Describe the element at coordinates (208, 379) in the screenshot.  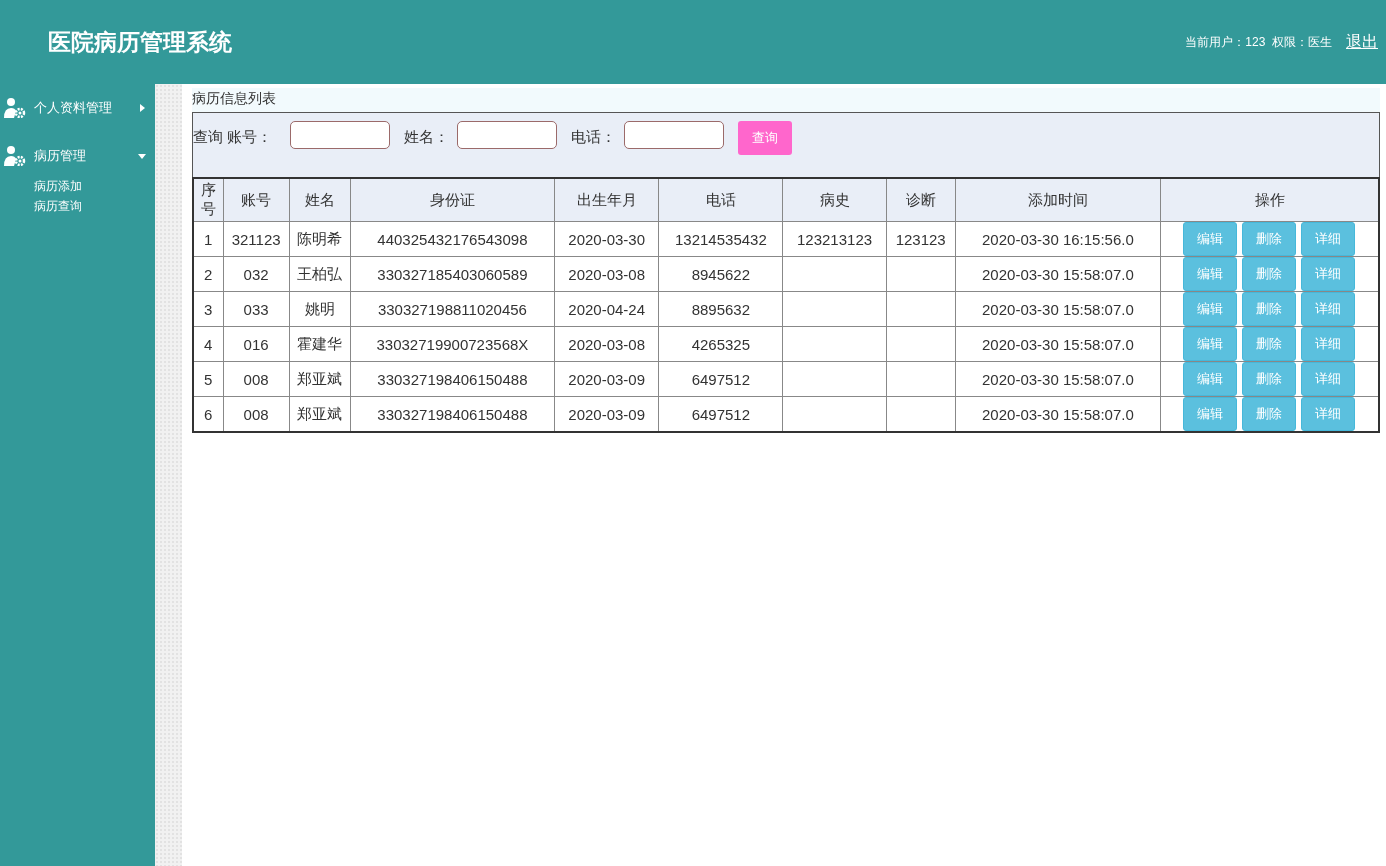
I see `table-cell: 5` at that location.